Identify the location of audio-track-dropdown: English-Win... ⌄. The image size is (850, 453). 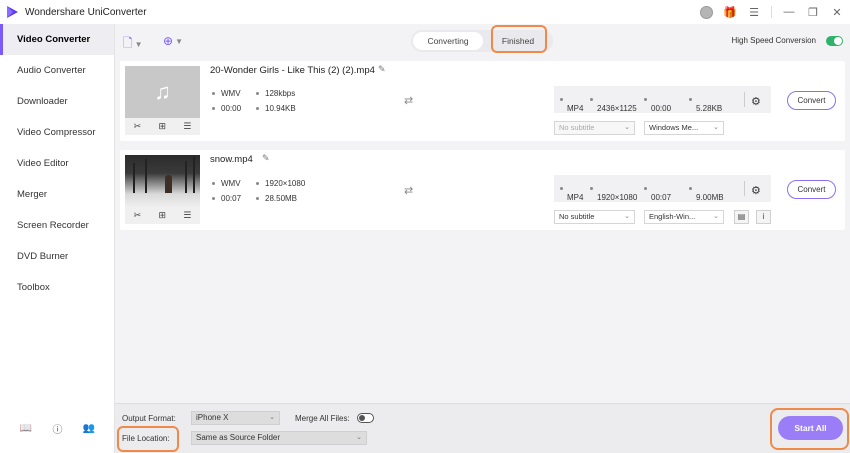
(684, 217).